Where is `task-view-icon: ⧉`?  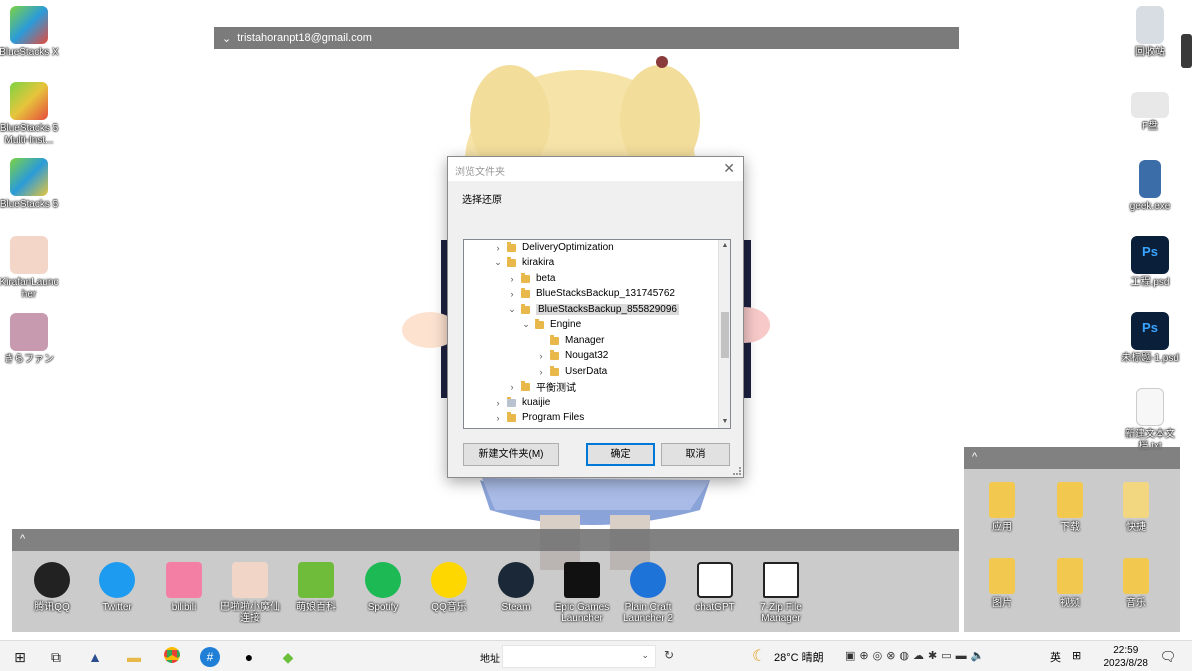 task-view-icon: ⧉ is located at coordinates (56, 657).